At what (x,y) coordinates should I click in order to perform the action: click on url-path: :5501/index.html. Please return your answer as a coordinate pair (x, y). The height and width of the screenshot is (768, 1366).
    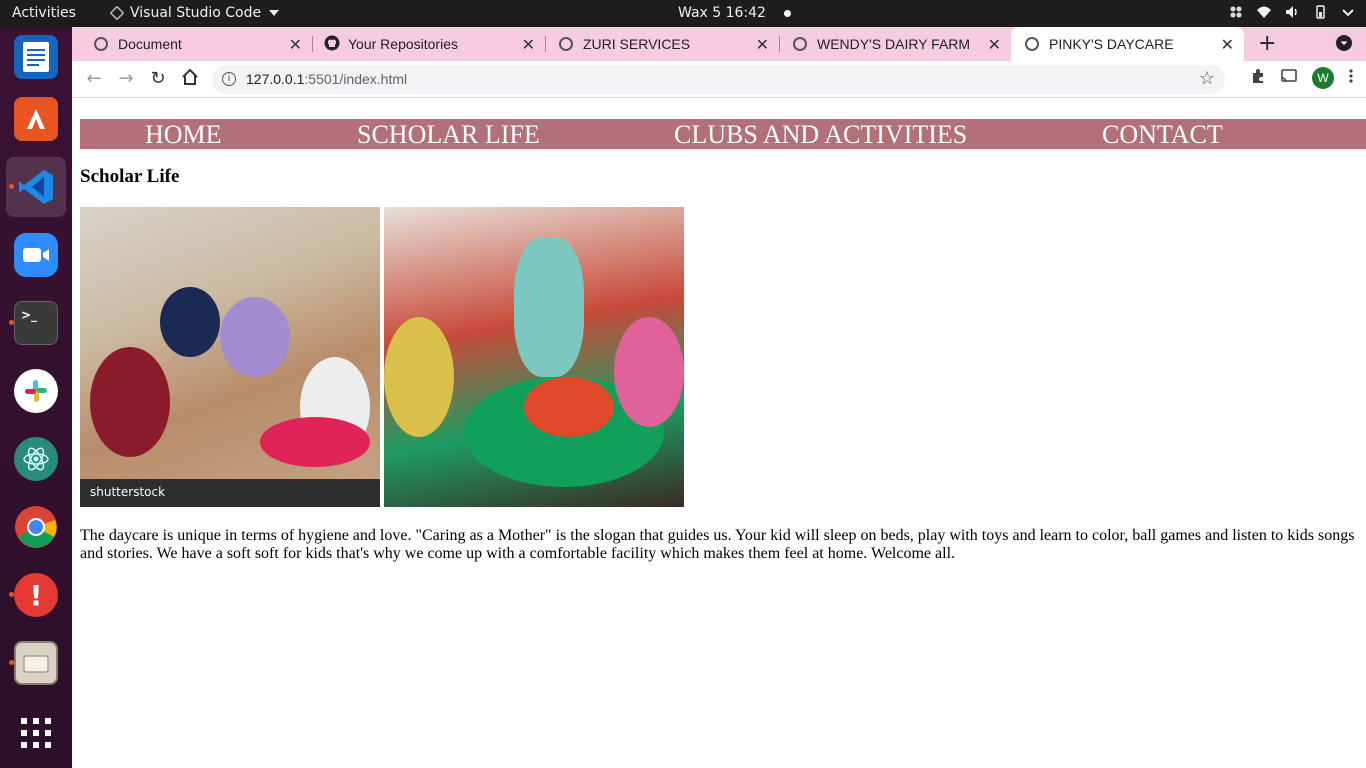
    Looking at the image, I should click on (356, 79).